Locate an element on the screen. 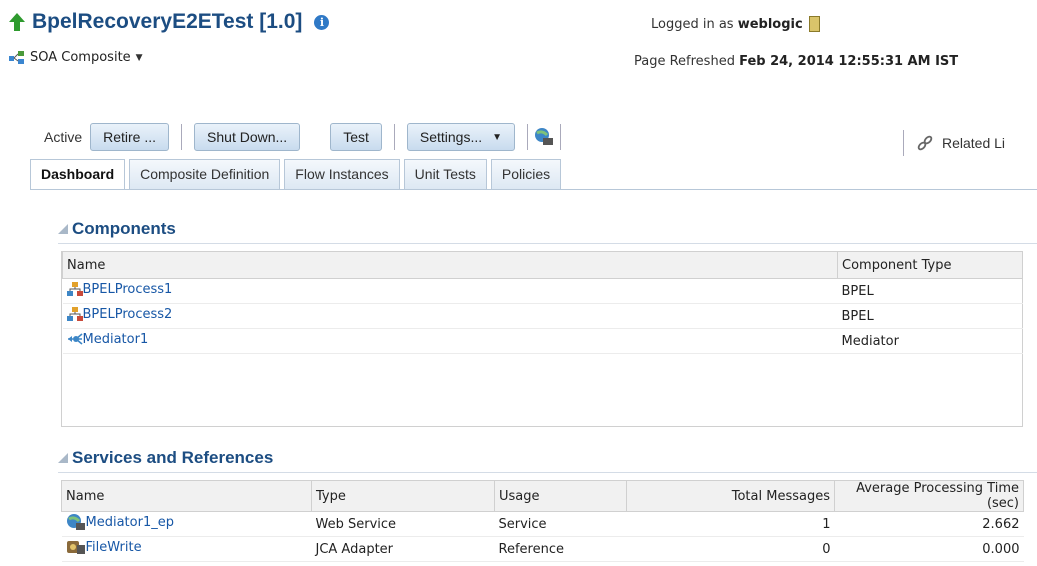 Image resolution: width=1037 pixels, height=566 pixels. composite-label: SOA Composite is located at coordinates (80, 57).